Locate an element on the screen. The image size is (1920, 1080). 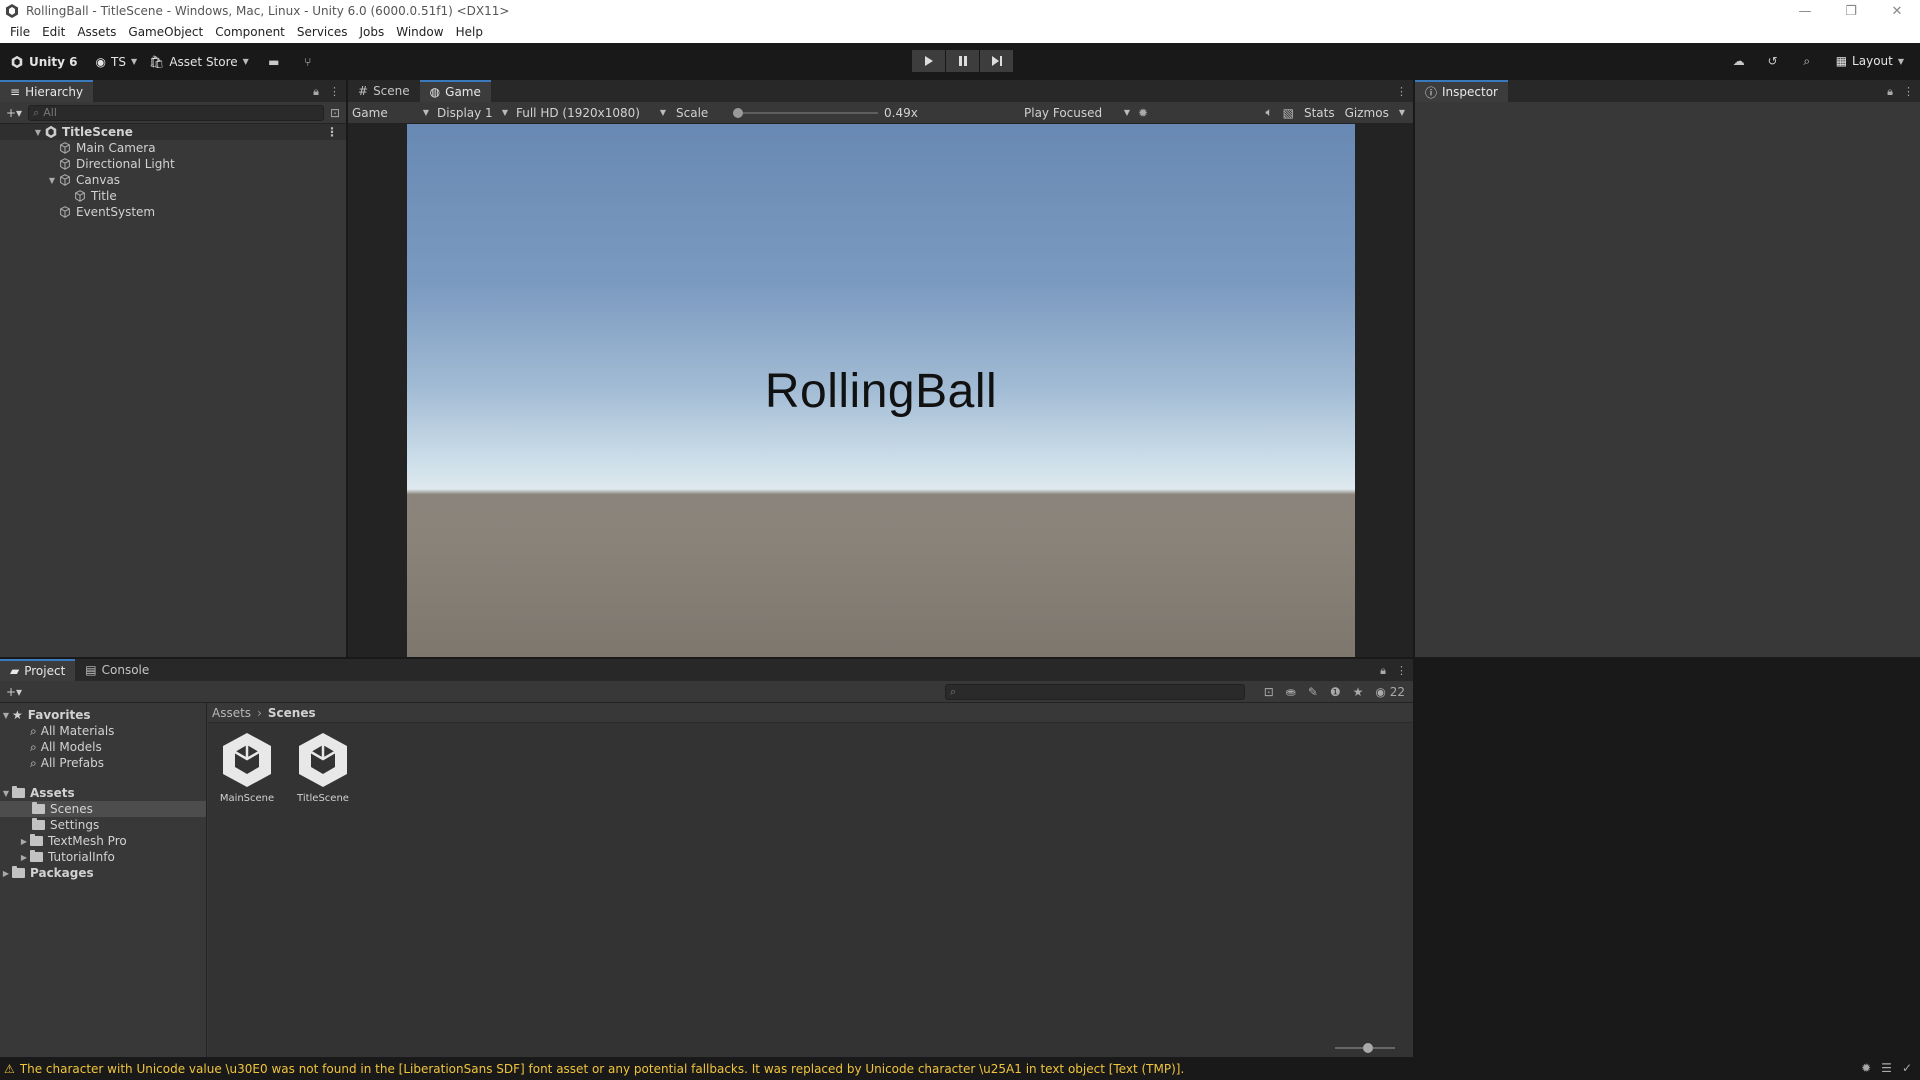
tab-scene: # Scene is located at coordinates (384, 91).